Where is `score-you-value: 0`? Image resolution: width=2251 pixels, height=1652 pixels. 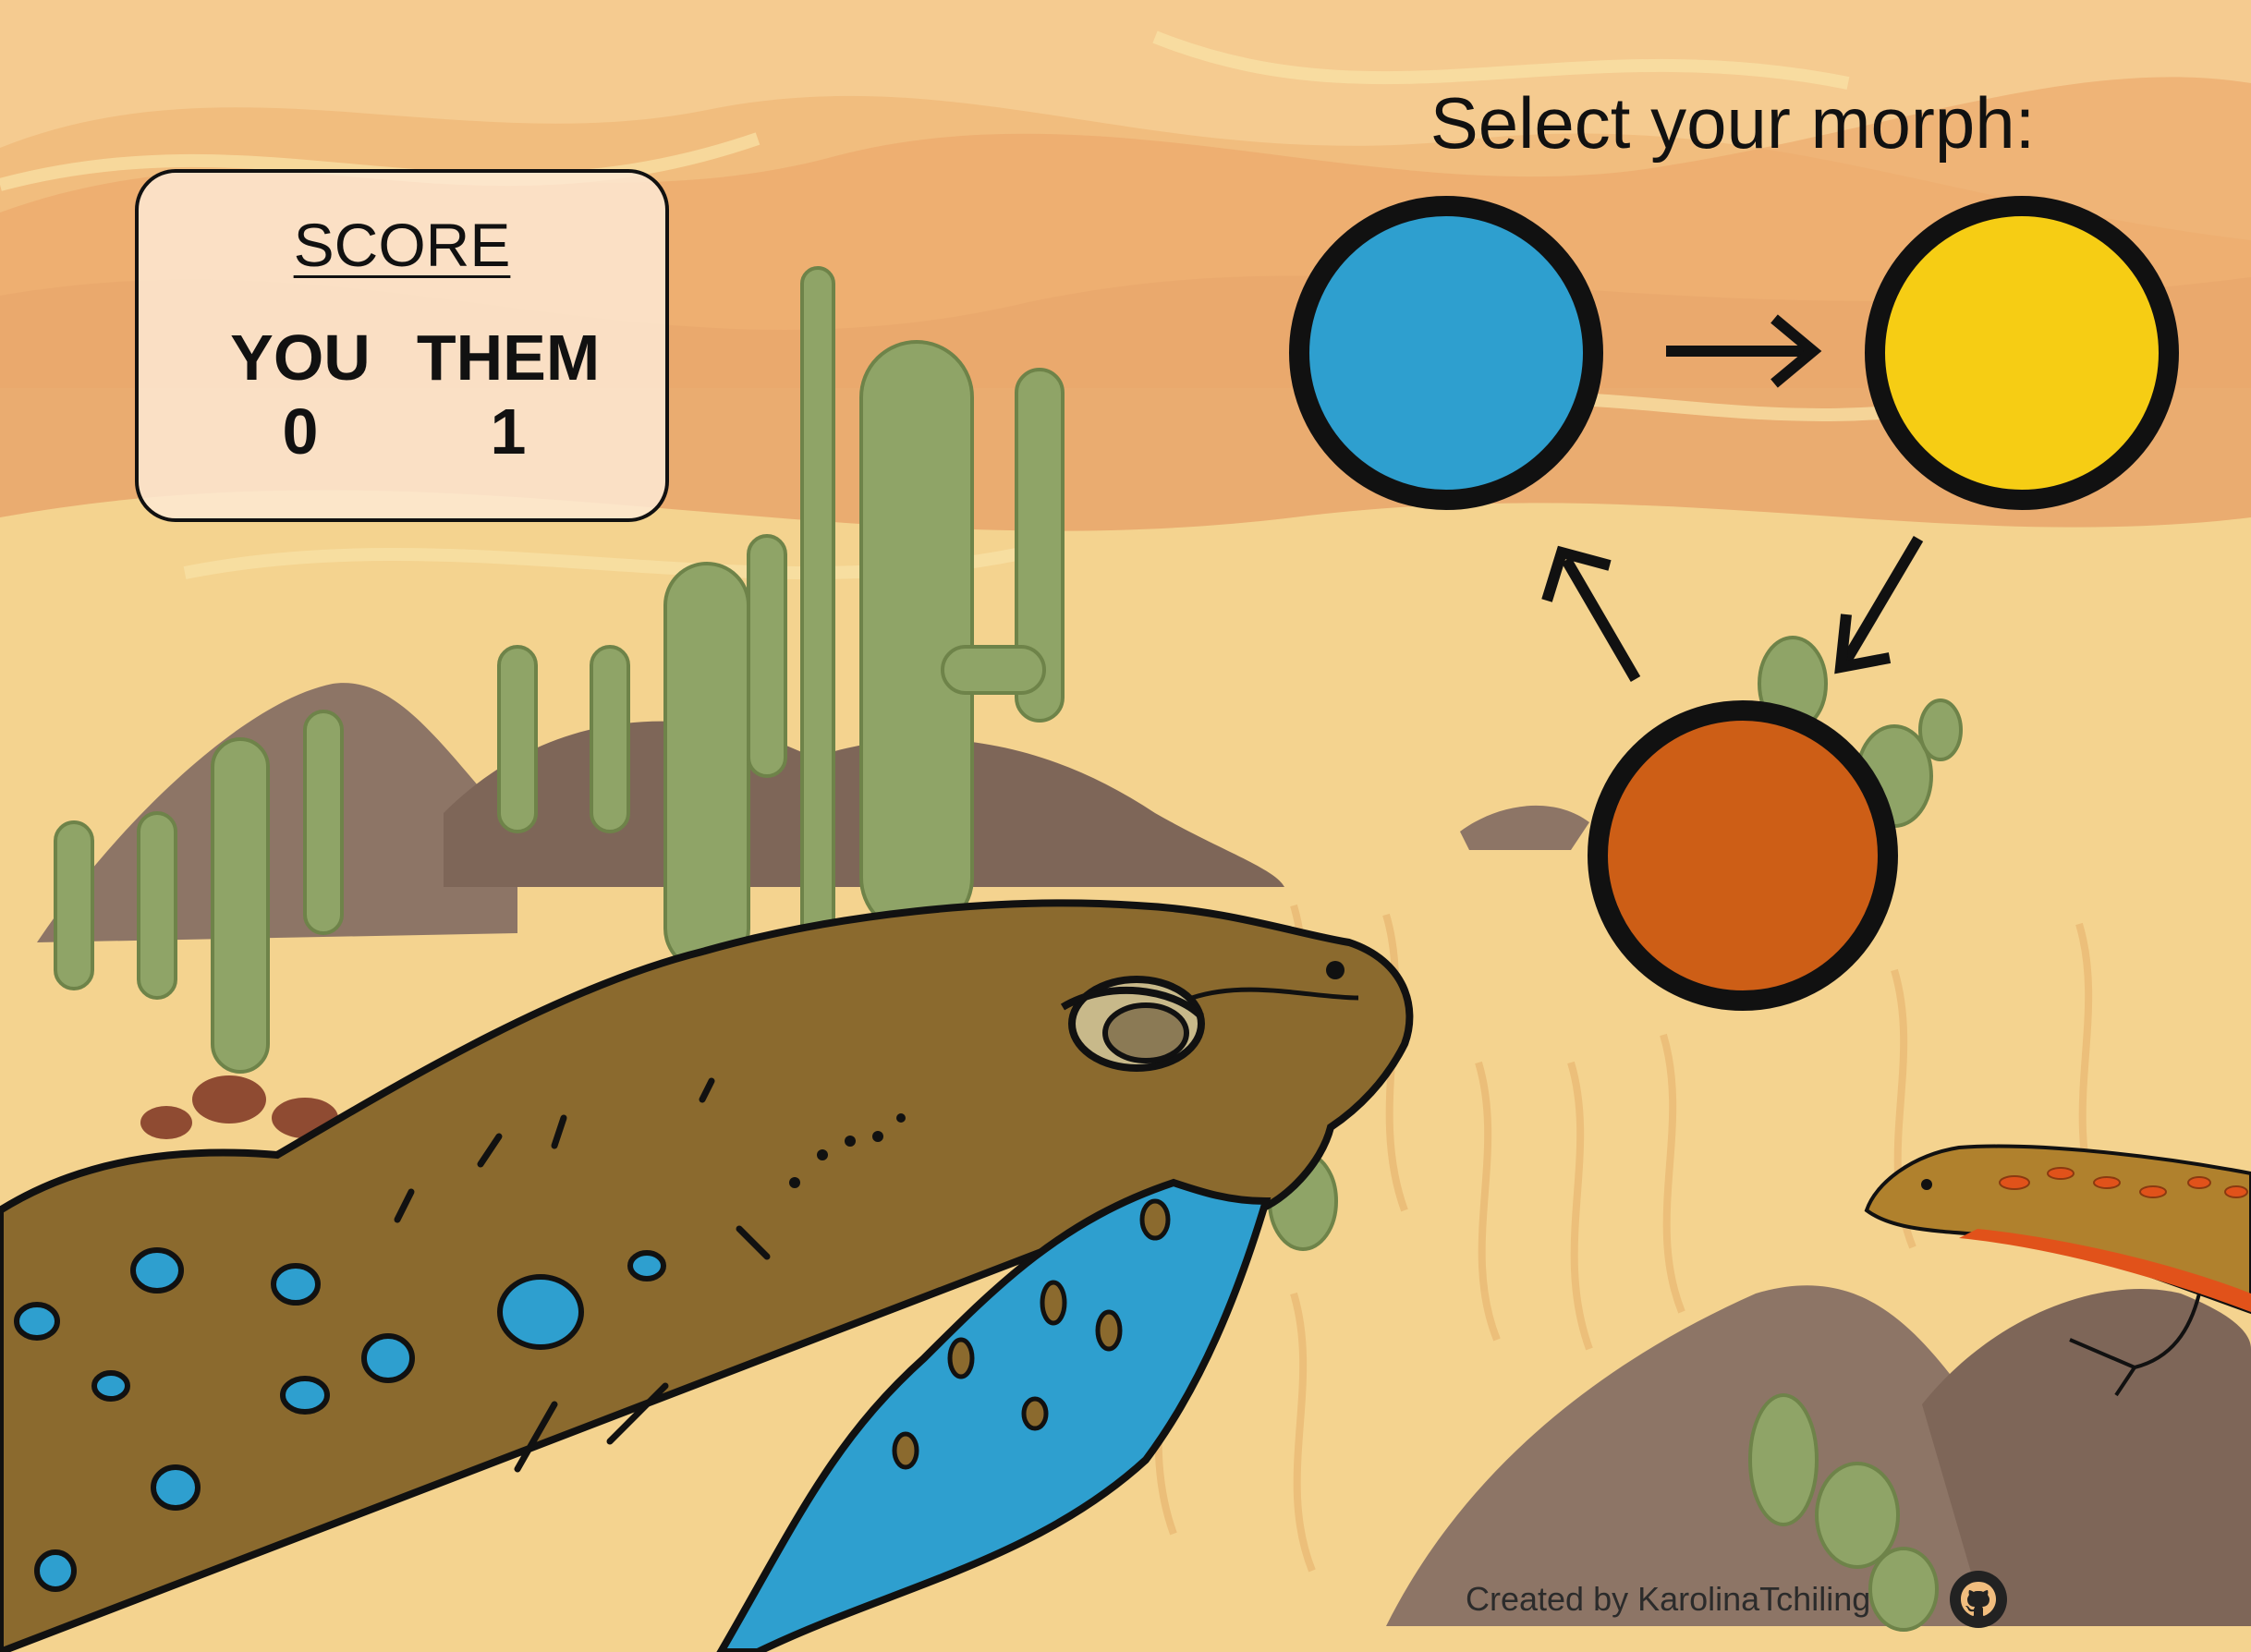
score-you-value: 0 is located at coordinates (300, 431).